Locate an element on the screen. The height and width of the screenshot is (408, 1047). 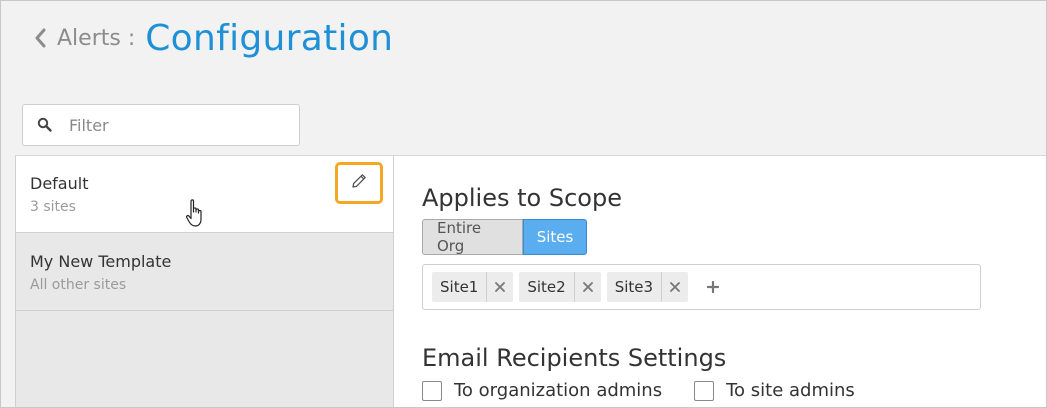
sites-tag-input: Site1 Site2 Site3 is located at coordinates (701, 287).